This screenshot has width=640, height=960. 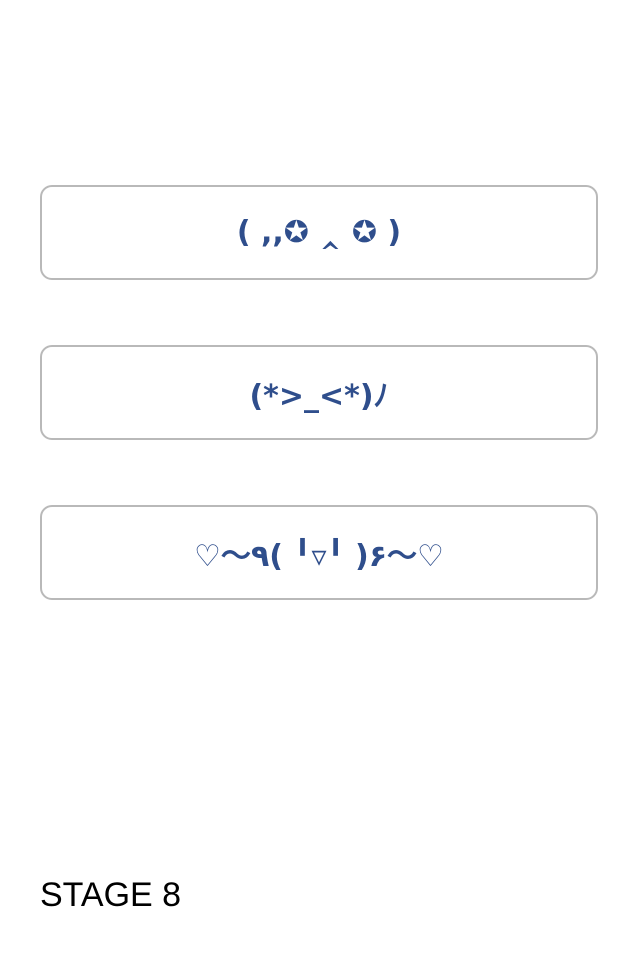 I want to click on answer-button-3: ♡〜٩( ╹▿╹ )۶〜♡, so click(x=319, y=552).